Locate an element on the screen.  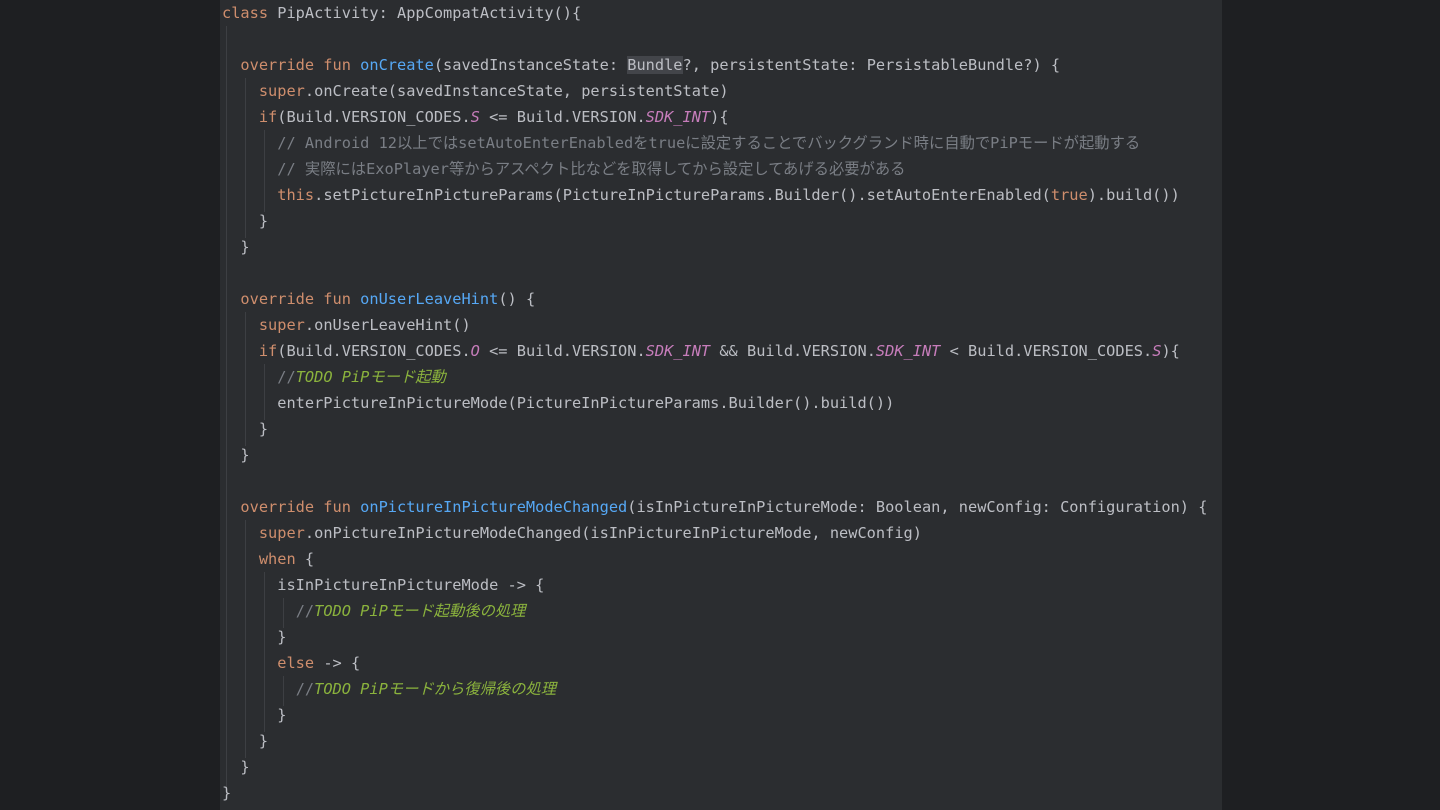
code-text-token: -> { is located at coordinates (337, 663).